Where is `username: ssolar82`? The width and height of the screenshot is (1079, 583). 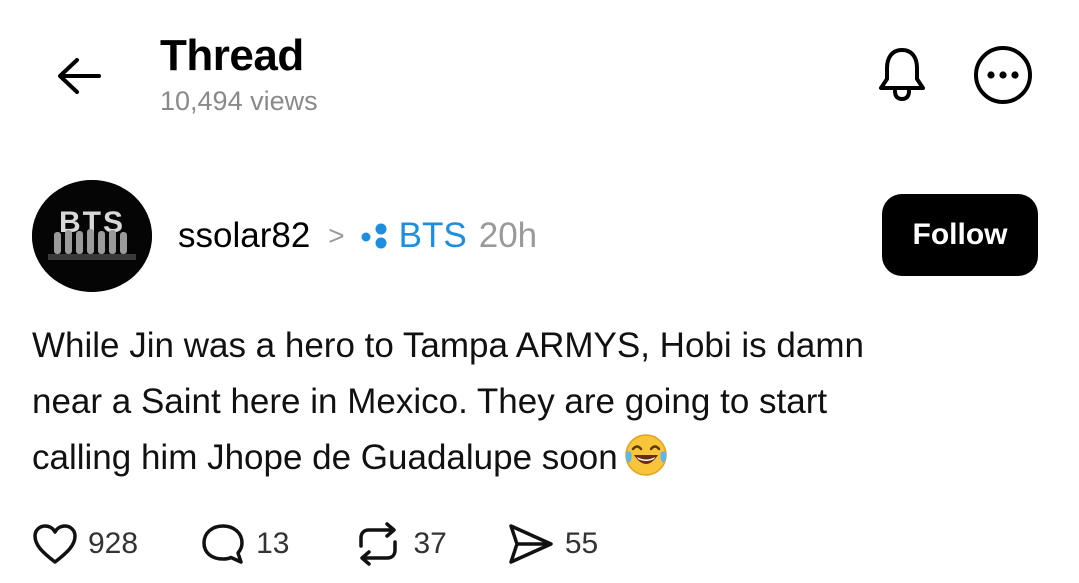
username: ssolar82 is located at coordinates (244, 236).